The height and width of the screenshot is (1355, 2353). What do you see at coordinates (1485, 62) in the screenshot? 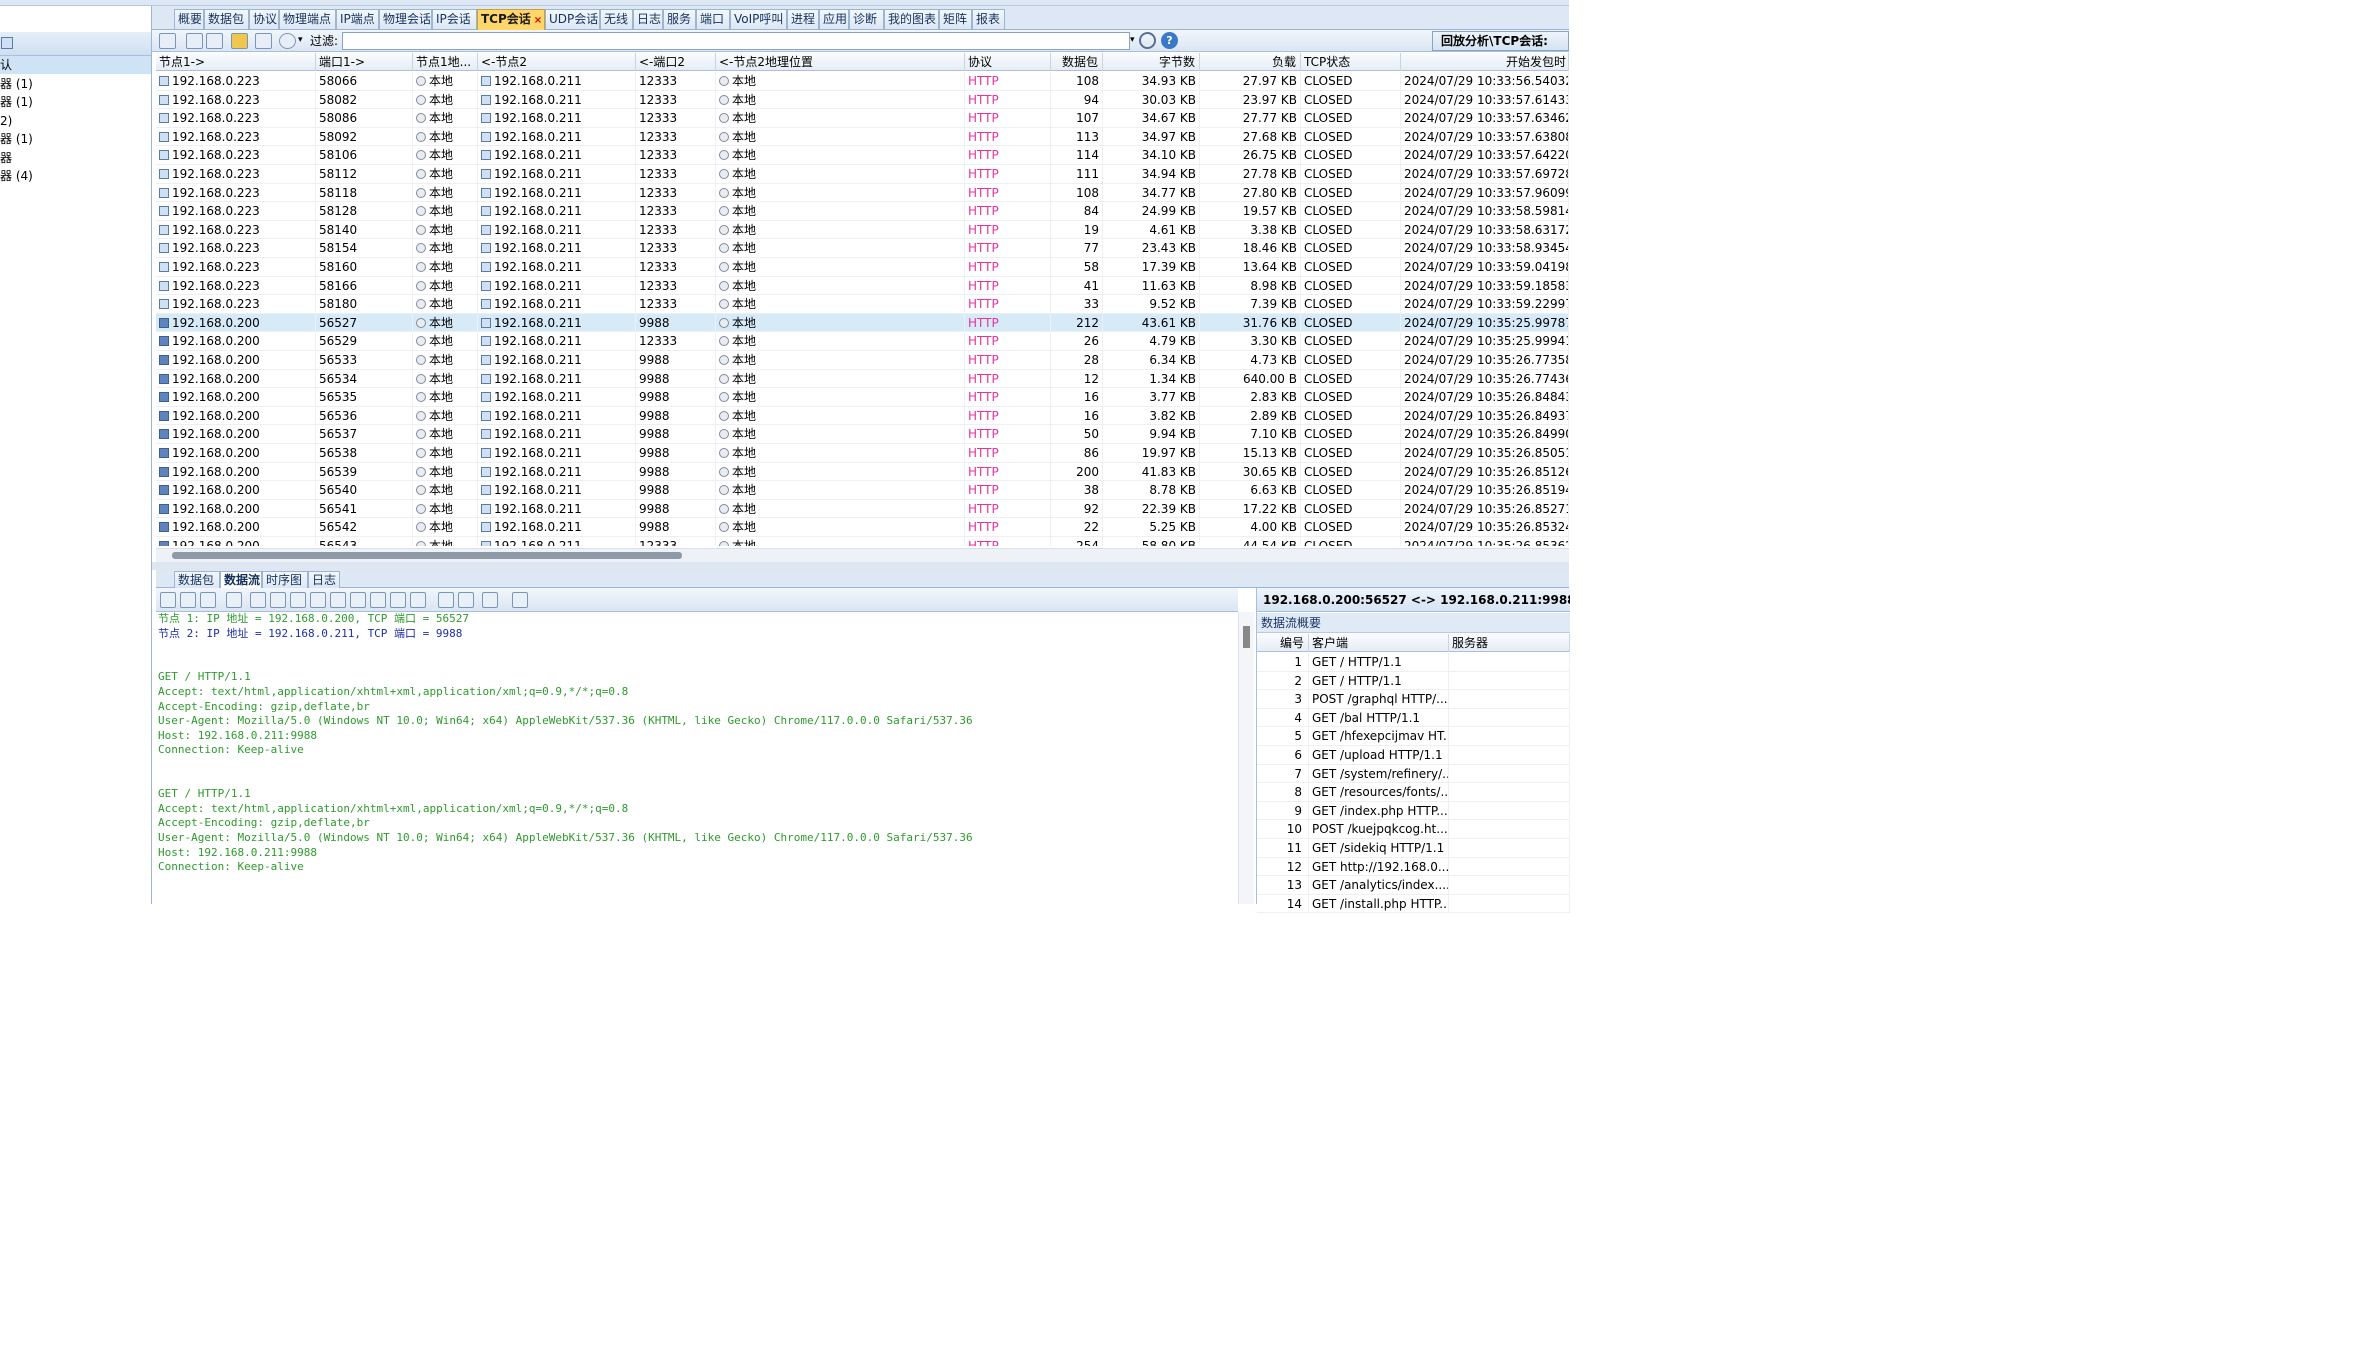
I see `grid-column-header: 开始发包时` at bounding box center [1485, 62].